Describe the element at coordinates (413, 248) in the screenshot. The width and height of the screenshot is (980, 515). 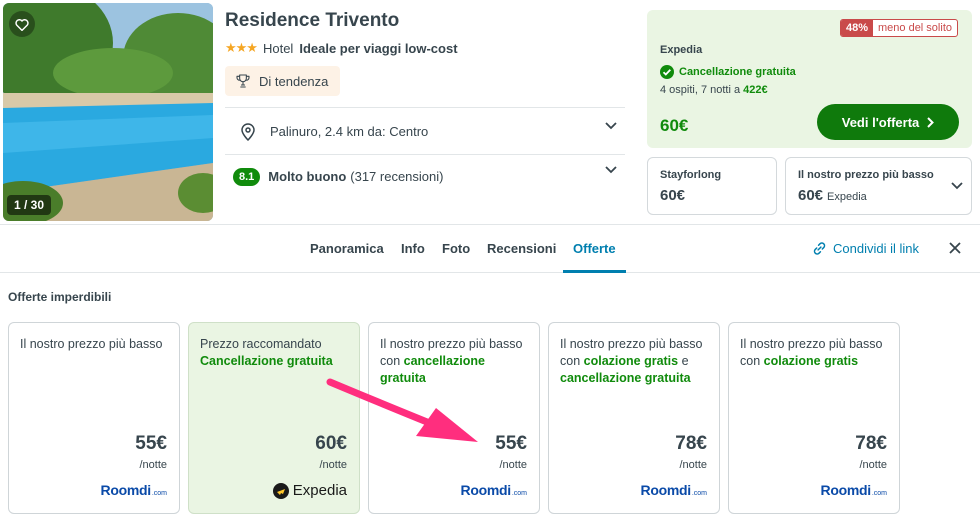
I see `tab-info: Info` at that location.